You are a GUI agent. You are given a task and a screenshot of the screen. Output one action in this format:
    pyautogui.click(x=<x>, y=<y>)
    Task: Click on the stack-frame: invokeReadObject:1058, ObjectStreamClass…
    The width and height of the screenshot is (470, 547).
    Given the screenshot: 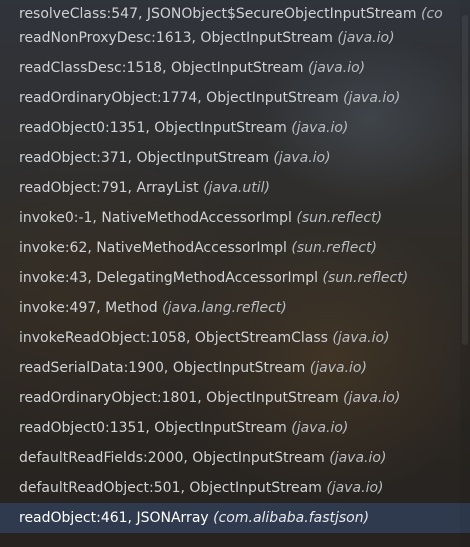 What is the action you would take?
    pyautogui.click(x=235, y=338)
    